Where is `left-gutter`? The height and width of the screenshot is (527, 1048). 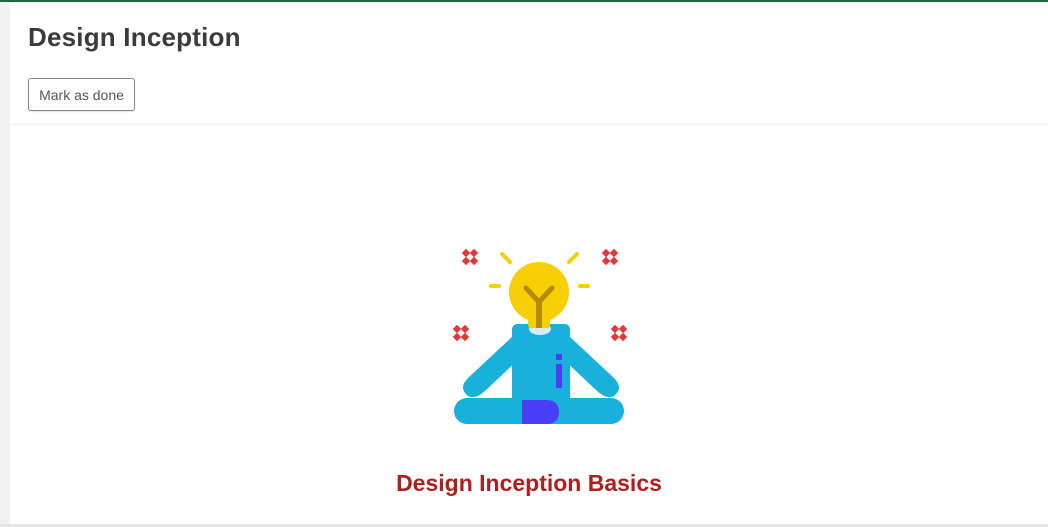 left-gutter is located at coordinates (5, 264).